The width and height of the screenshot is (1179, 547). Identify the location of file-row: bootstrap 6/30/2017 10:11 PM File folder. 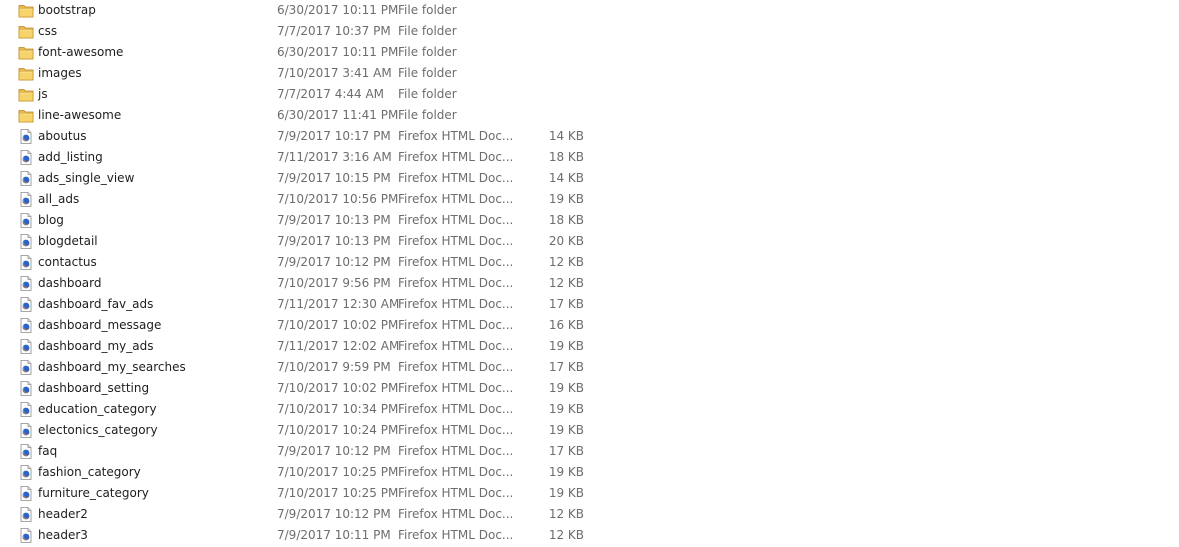
(589, 10).